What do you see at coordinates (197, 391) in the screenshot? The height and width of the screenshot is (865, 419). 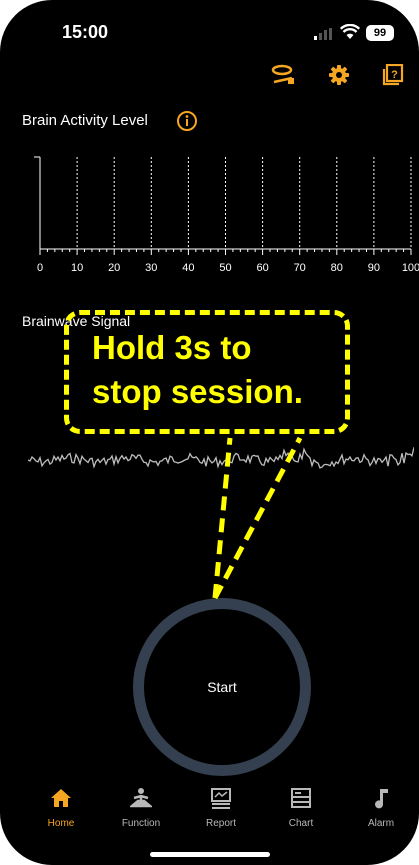 I see `callout-line-2: stop session.` at bounding box center [197, 391].